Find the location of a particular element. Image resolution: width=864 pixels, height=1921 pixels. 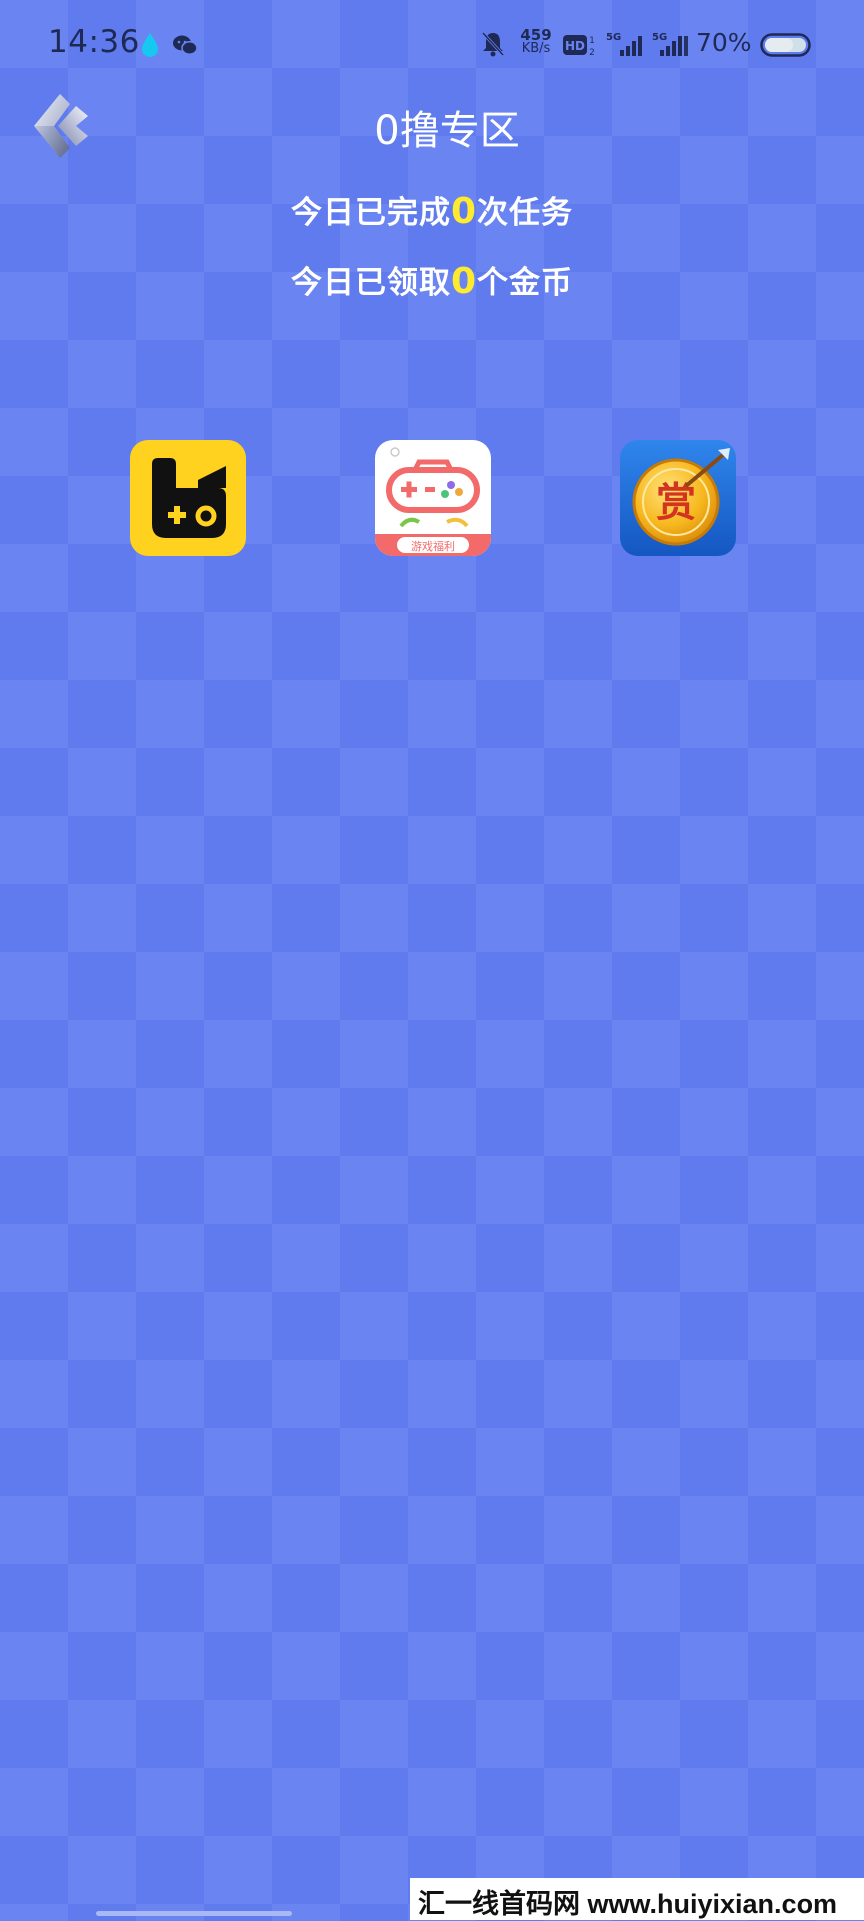

network-speed: 459 KB/s is located at coordinates (536, 42).